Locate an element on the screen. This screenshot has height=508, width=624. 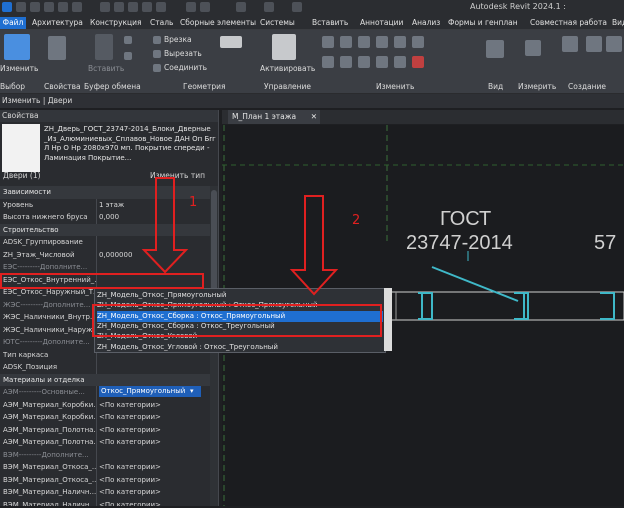
arrow-1-icon is located at coordinates (165, 225).